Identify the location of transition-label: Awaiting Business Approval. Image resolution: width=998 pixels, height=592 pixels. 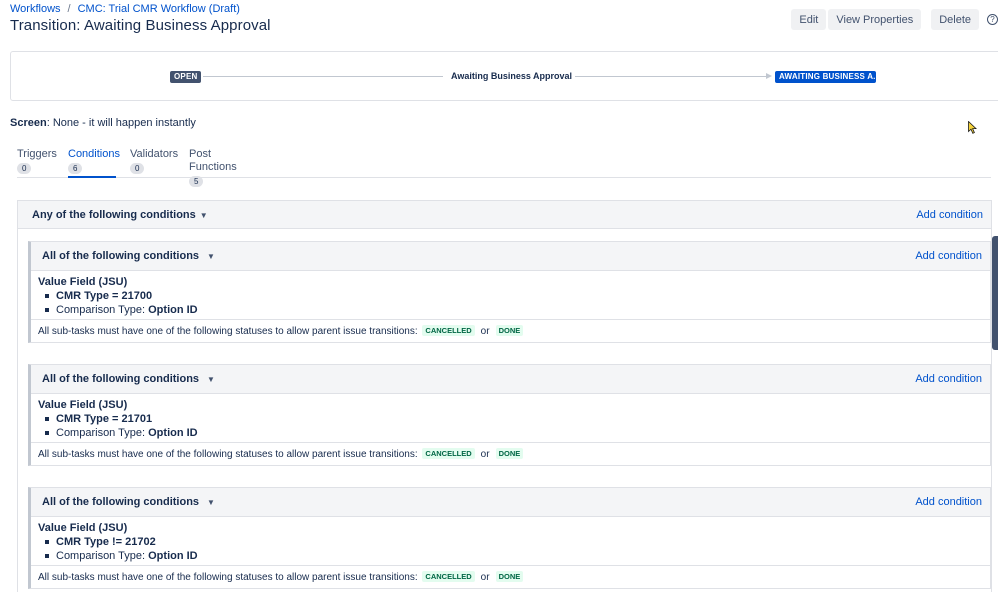
(512, 76).